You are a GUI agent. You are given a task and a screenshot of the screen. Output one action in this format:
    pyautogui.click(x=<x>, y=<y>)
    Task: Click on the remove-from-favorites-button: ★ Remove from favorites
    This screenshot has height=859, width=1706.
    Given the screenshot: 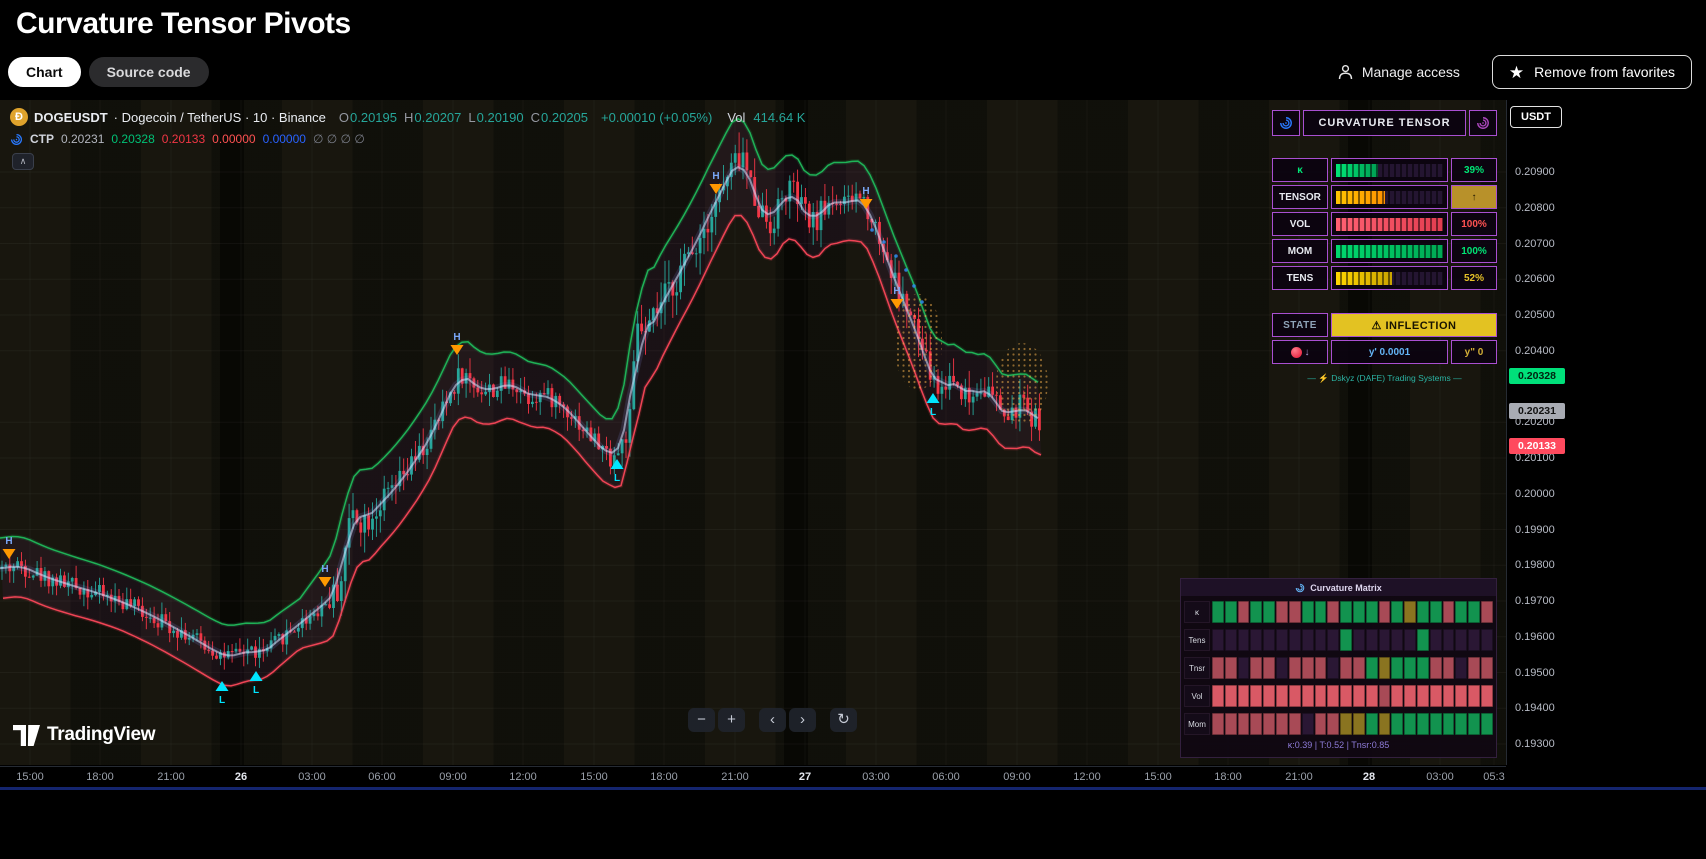 What is the action you would take?
    pyautogui.click(x=1591, y=72)
    